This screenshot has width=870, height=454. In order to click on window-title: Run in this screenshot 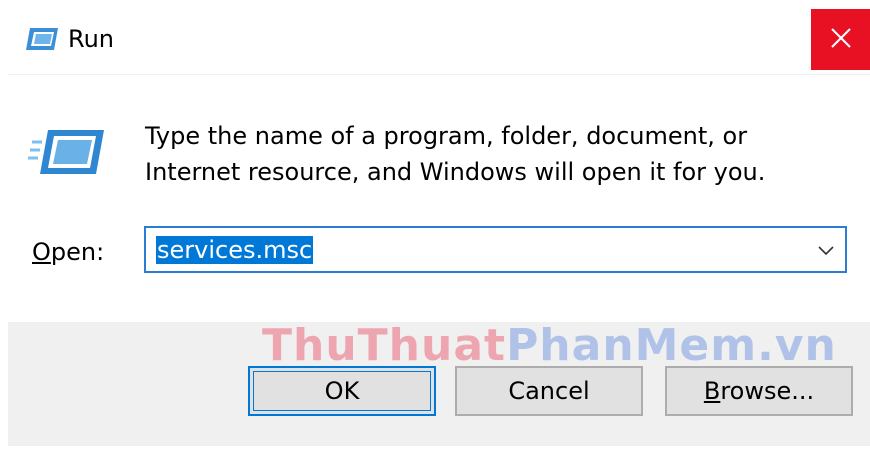, I will do `click(91, 39)`.